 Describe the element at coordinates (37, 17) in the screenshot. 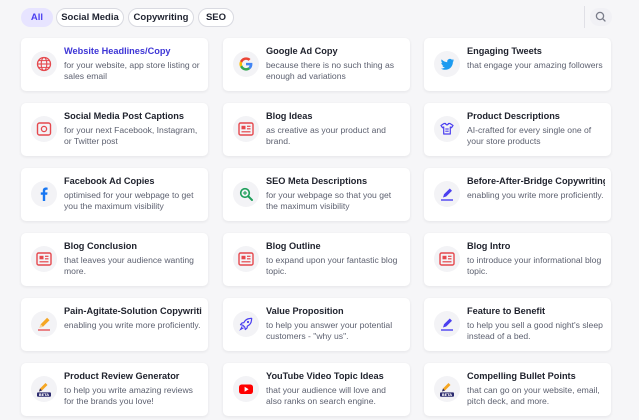

I see `filter-chip-all: All` at that location.